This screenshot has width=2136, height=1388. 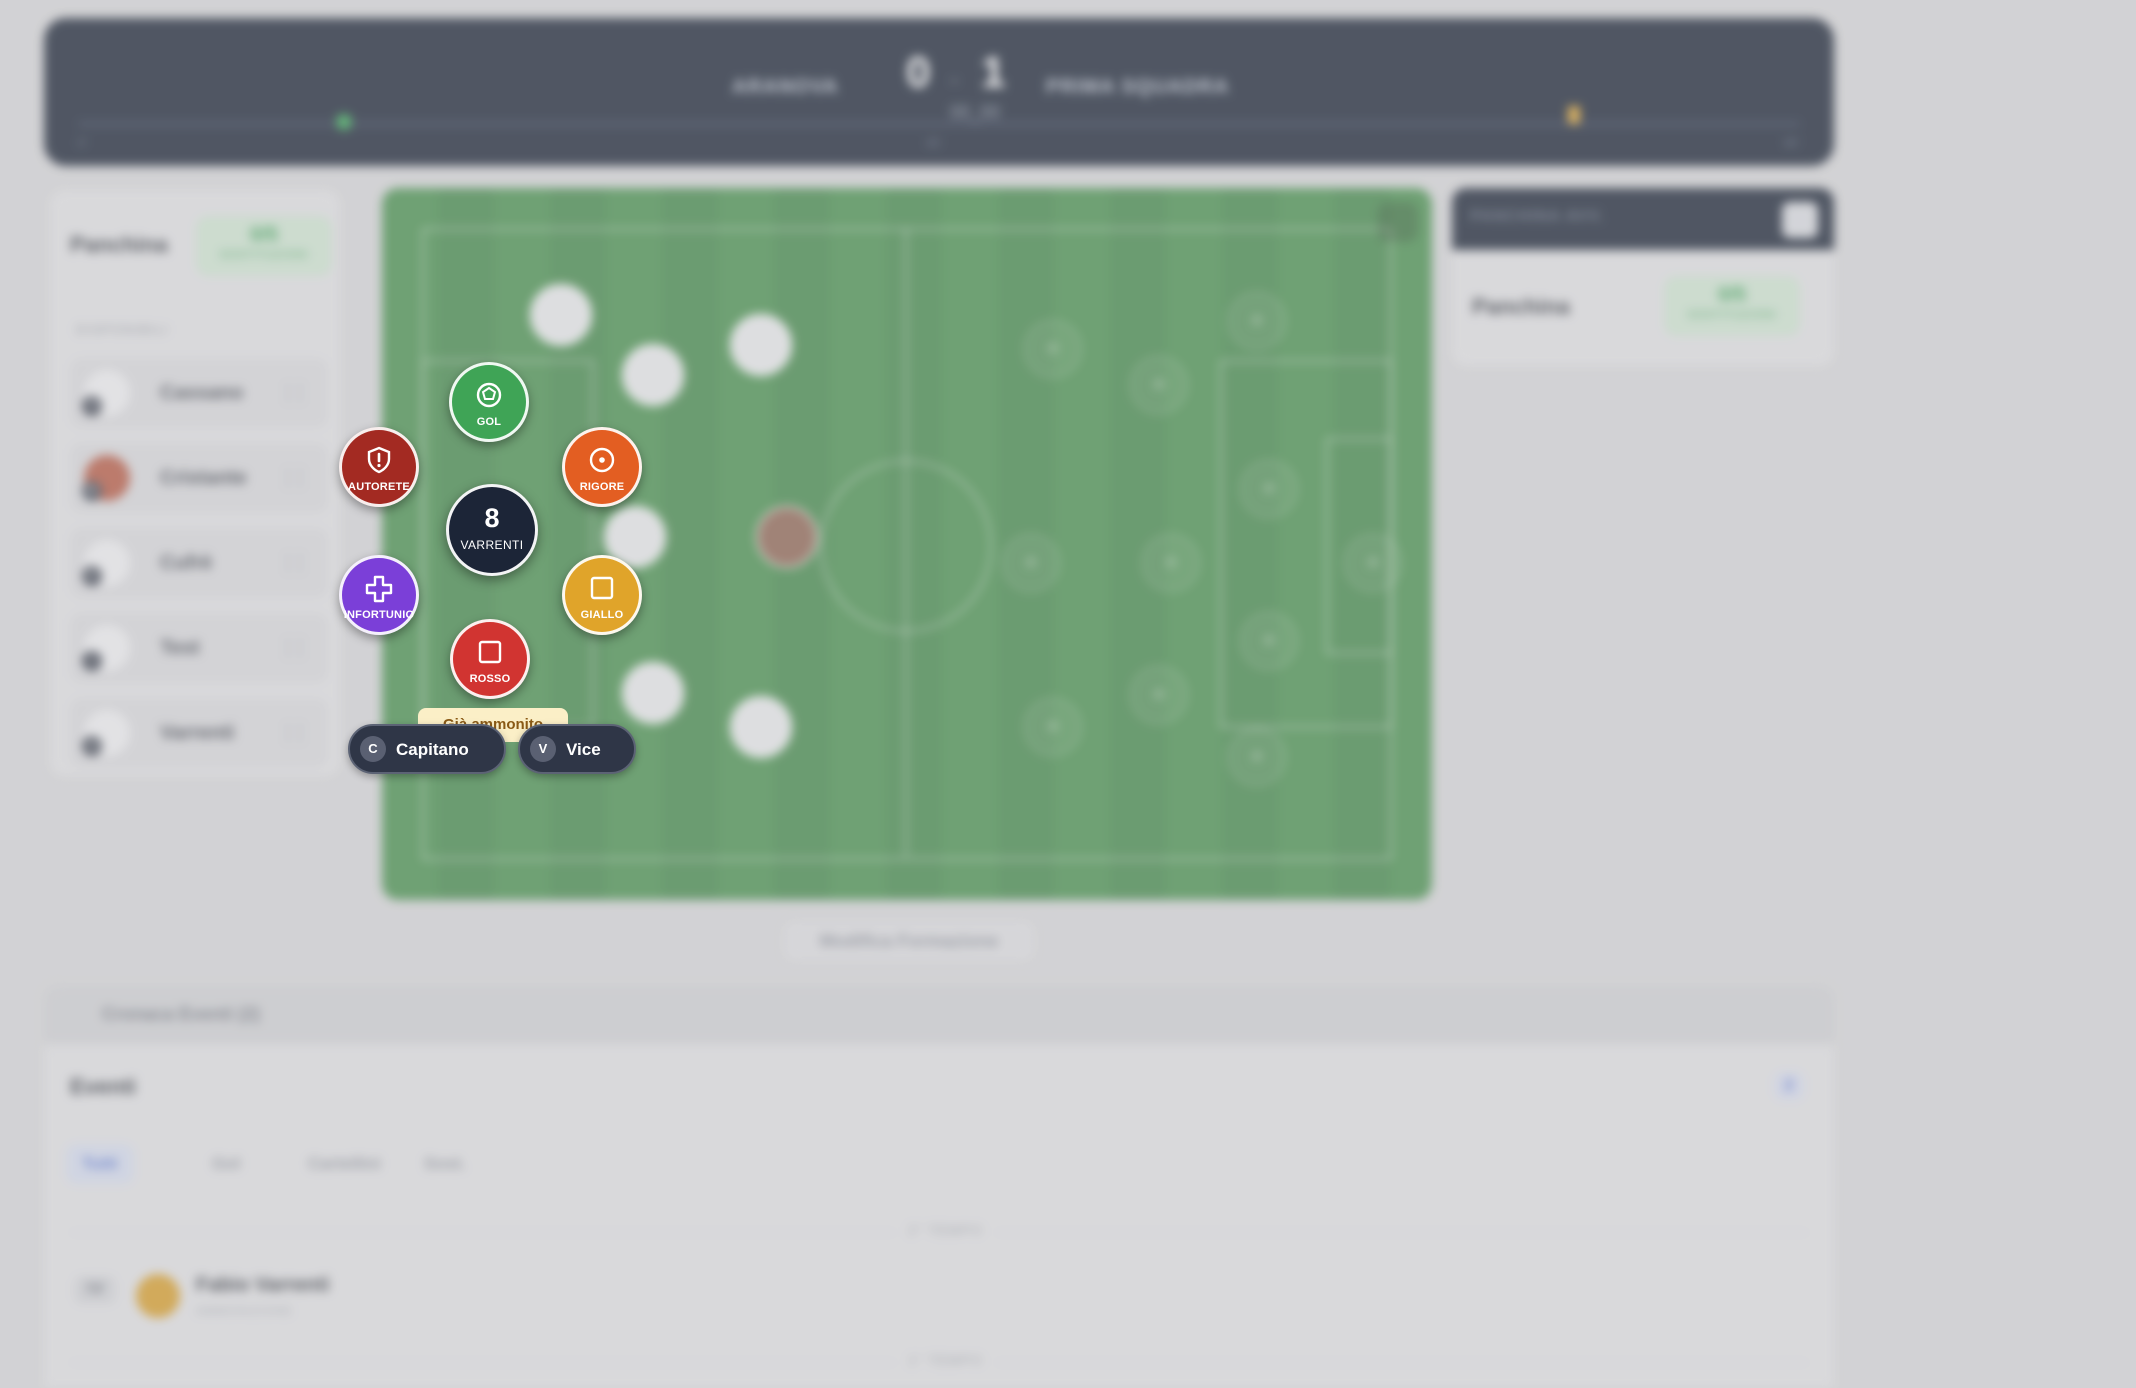 I want to click on rigore-button: RIGORE, so click(x=602, y=467).